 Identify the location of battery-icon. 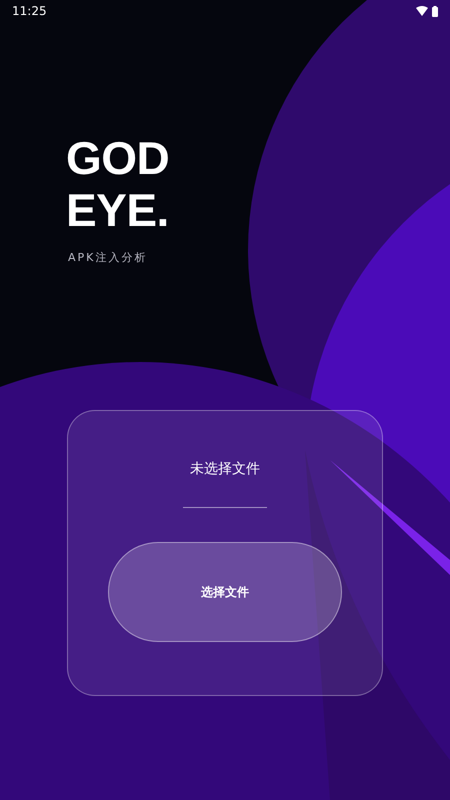
(435, 11).